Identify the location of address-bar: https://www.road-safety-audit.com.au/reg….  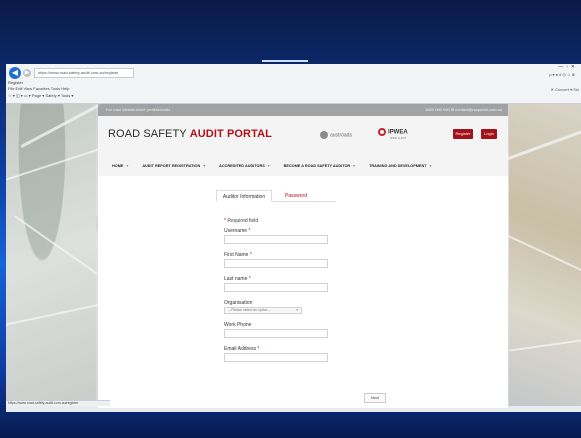
(84, 73).